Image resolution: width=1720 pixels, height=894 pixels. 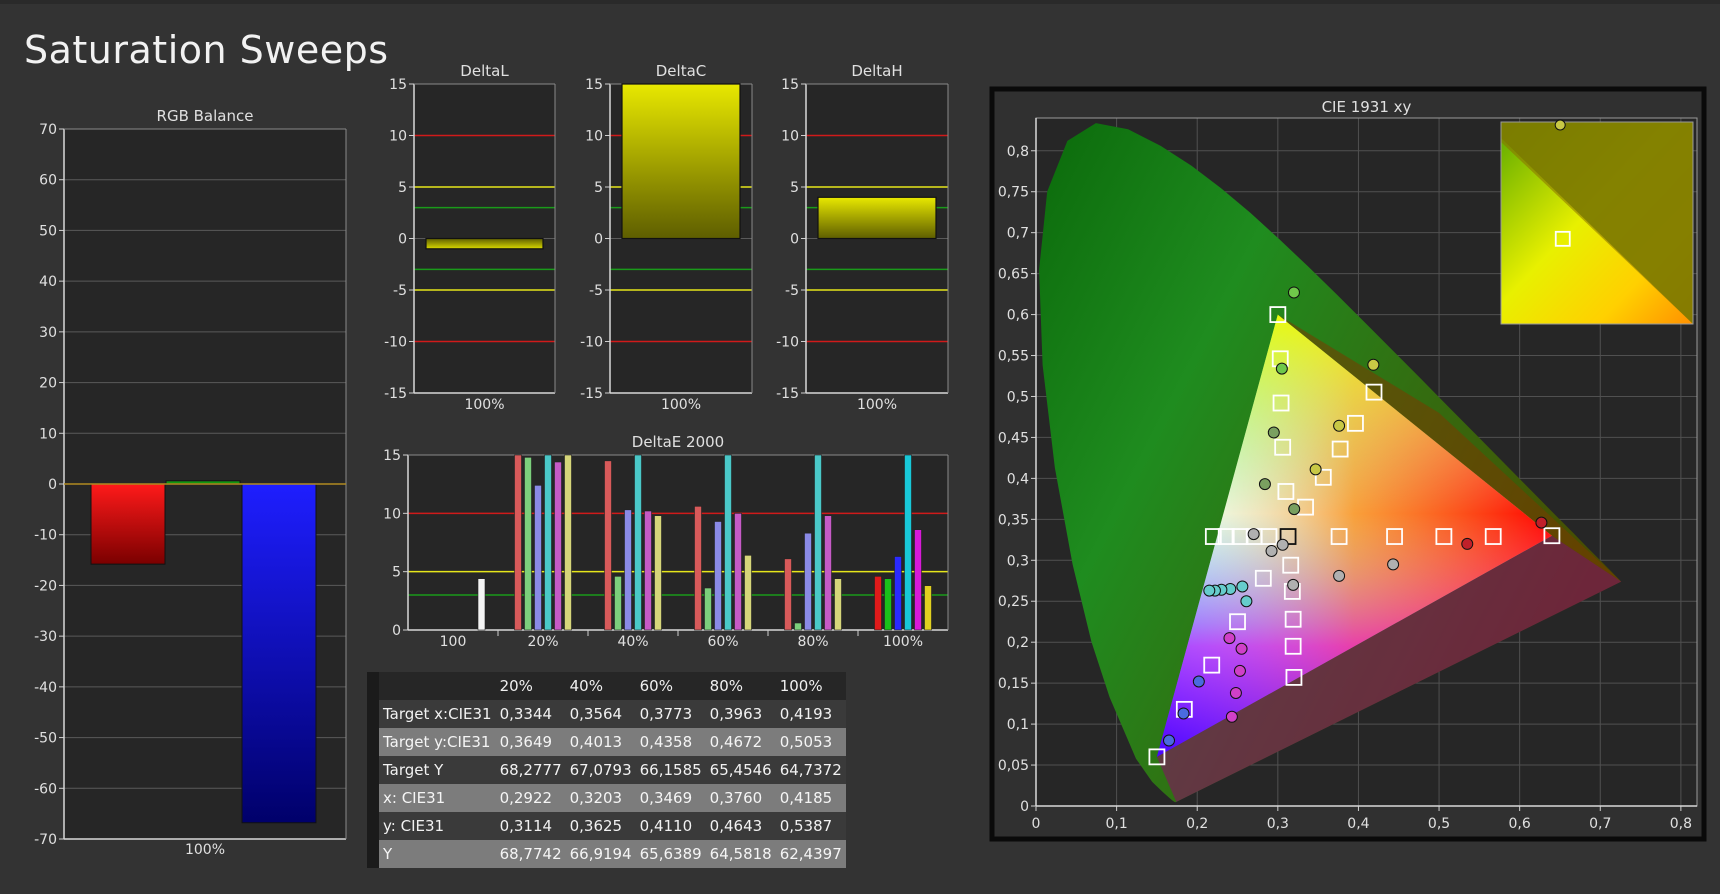 What do you see at coordinates (600, 742) in the screenshot?
I see `table-cell: 0,4013` at bounding box center [600, 742].